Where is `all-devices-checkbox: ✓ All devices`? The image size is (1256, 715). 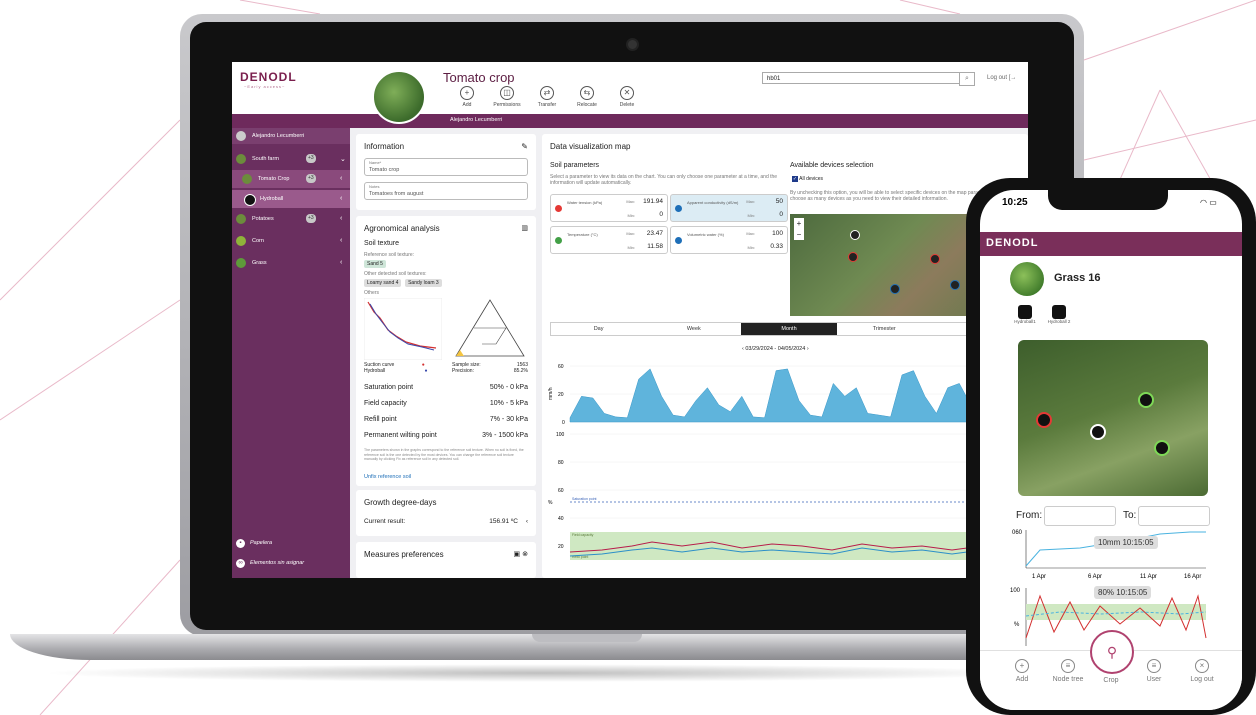 all-devices-checkbox: ✓ All devices is located at coordinates (807, 179).